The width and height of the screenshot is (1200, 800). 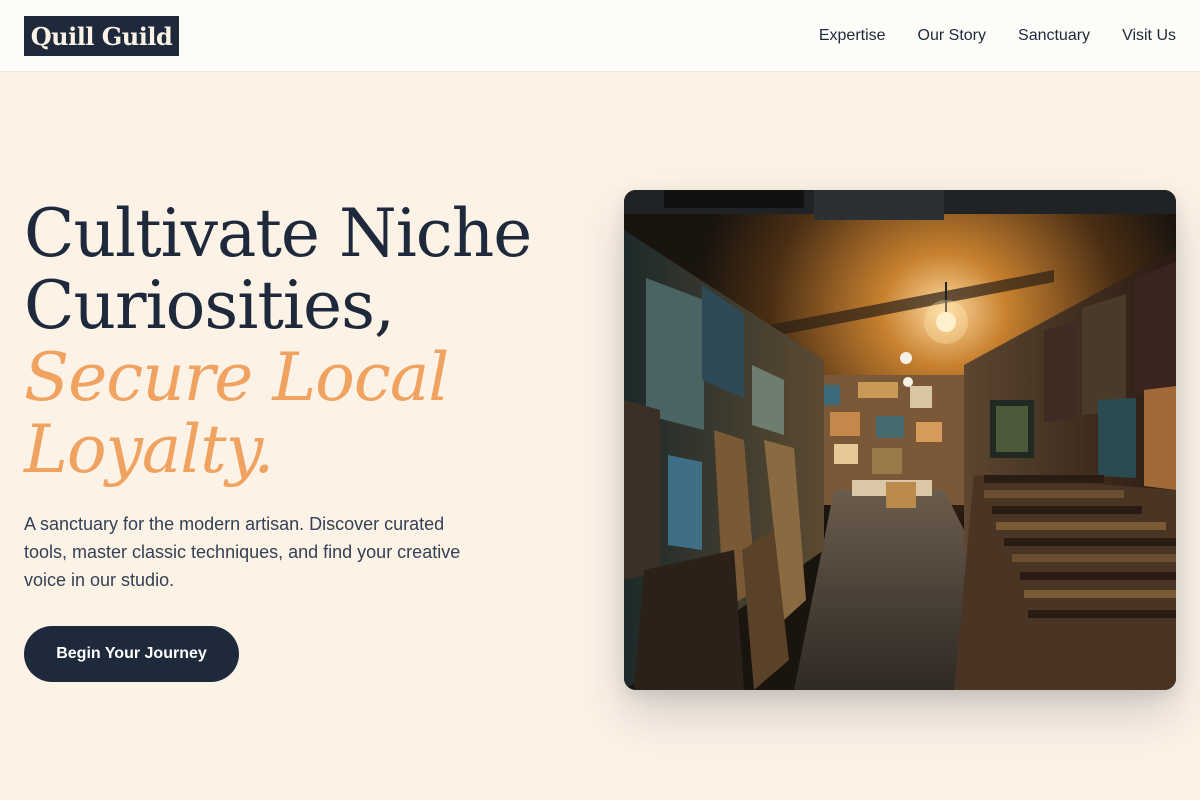 What do you see at coordinates (852, 36) in the screenshot?
I see `nav-link-expertise: Expertise` at bounding box center [852, 36].